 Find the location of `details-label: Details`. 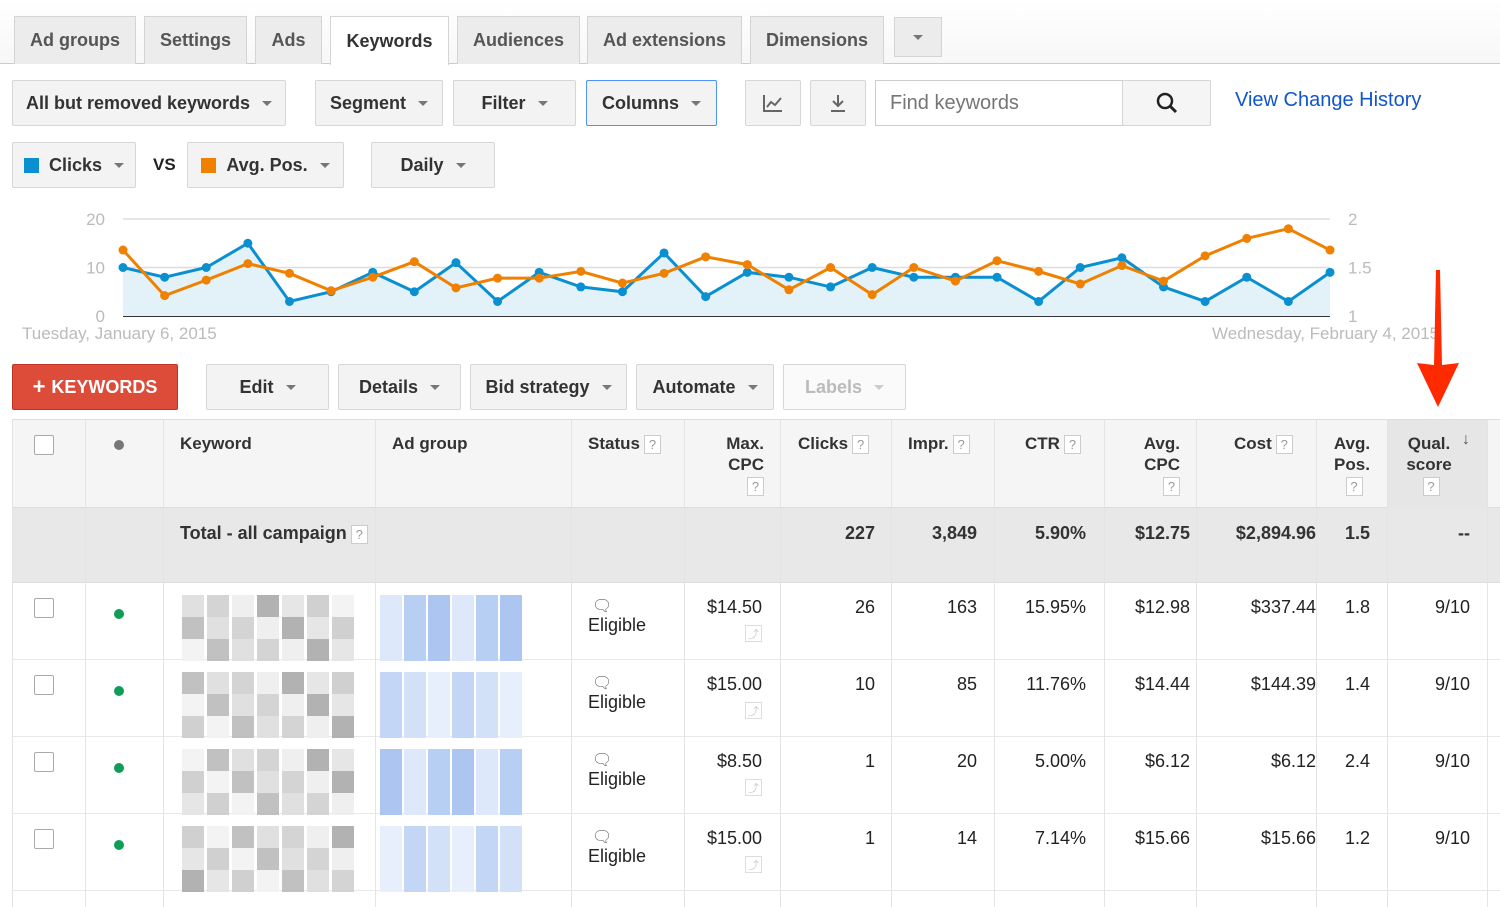

details-label: Details is located at coordinates (388, 386).